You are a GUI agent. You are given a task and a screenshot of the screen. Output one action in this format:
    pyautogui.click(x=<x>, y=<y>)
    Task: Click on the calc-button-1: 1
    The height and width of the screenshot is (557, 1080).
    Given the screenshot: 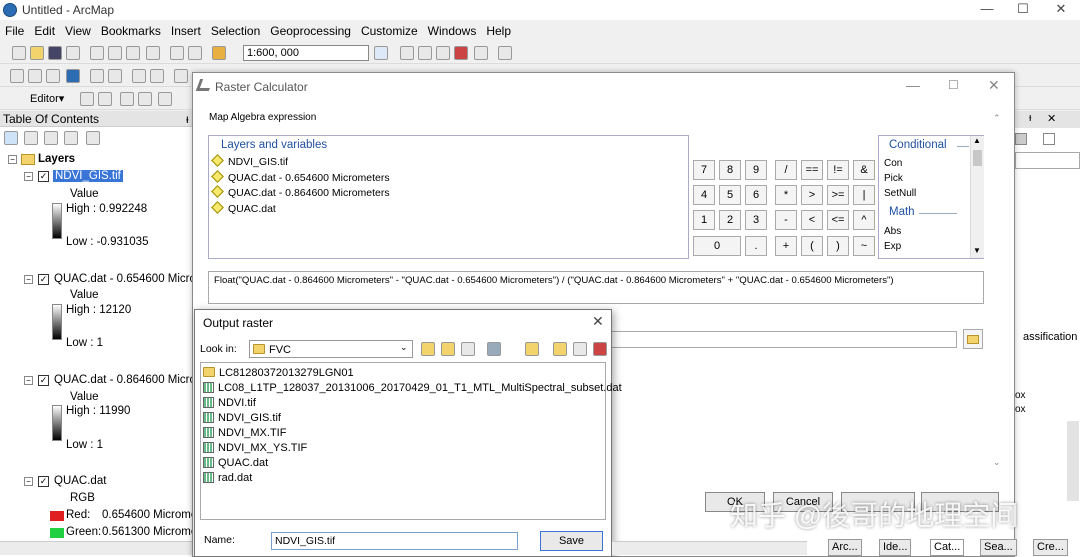 What is the action you would take?
    pyautogui.click(x=704, y=220)
    